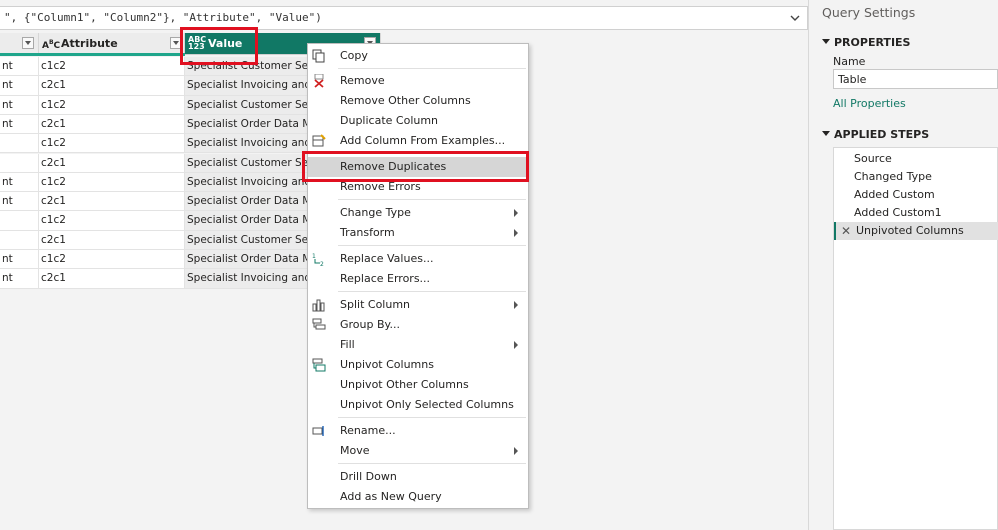 The width and height of the screenshot is (998, 530). What do you see at coordinates (387, 364) in the screenshot?
I see `menu-item-label: Unpivot Columns` at bounding box center [387, 364].